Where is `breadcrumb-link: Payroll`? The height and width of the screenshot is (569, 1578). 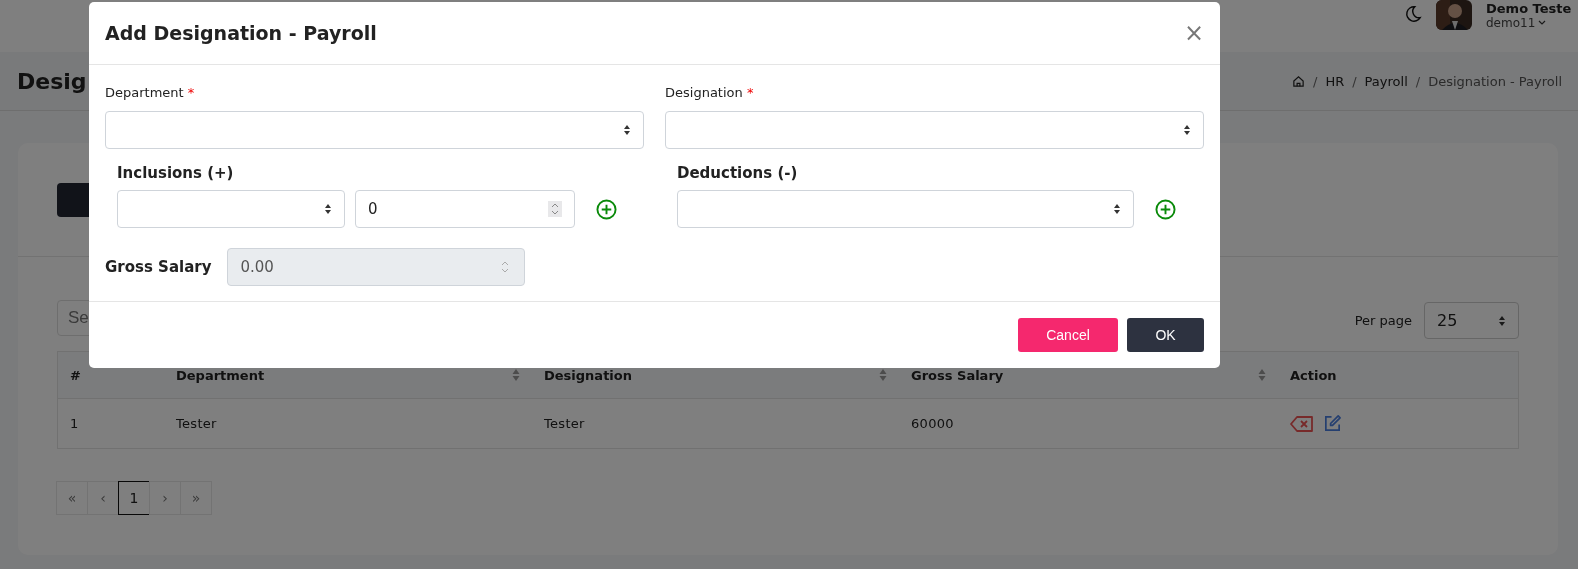 breadcrumb-link: Payroll is located at coordinates (1386, 81).